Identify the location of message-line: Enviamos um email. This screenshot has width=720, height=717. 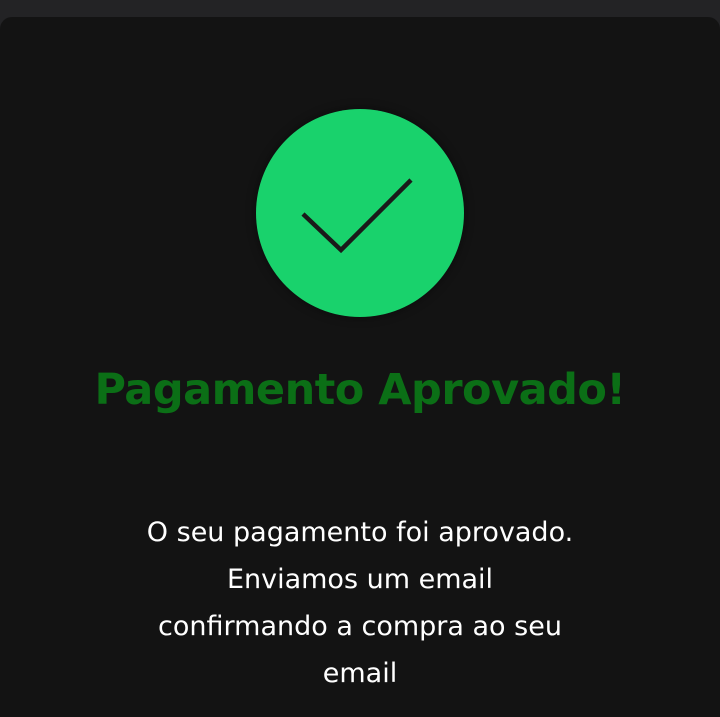
(360, 579).